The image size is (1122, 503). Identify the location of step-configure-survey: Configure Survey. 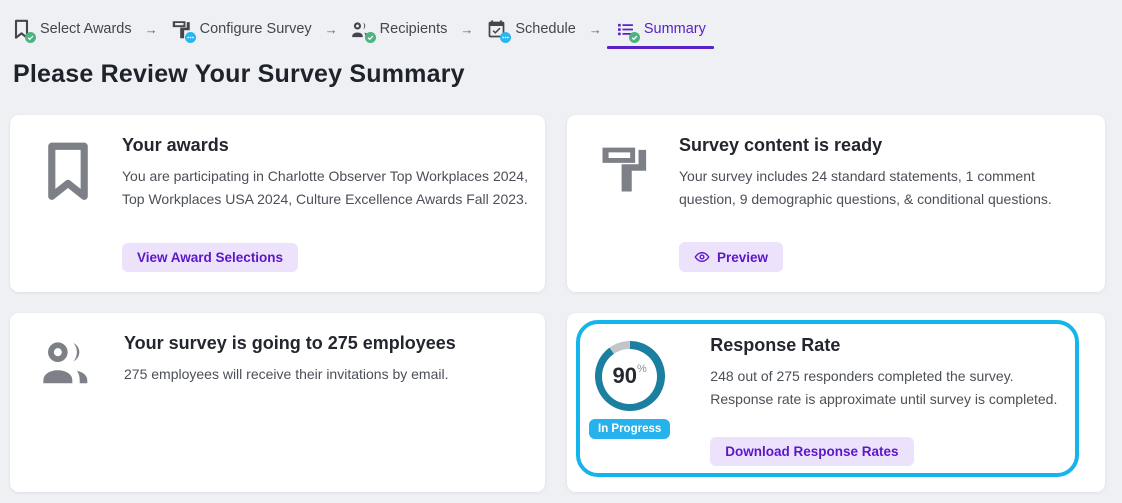
(241, 31).